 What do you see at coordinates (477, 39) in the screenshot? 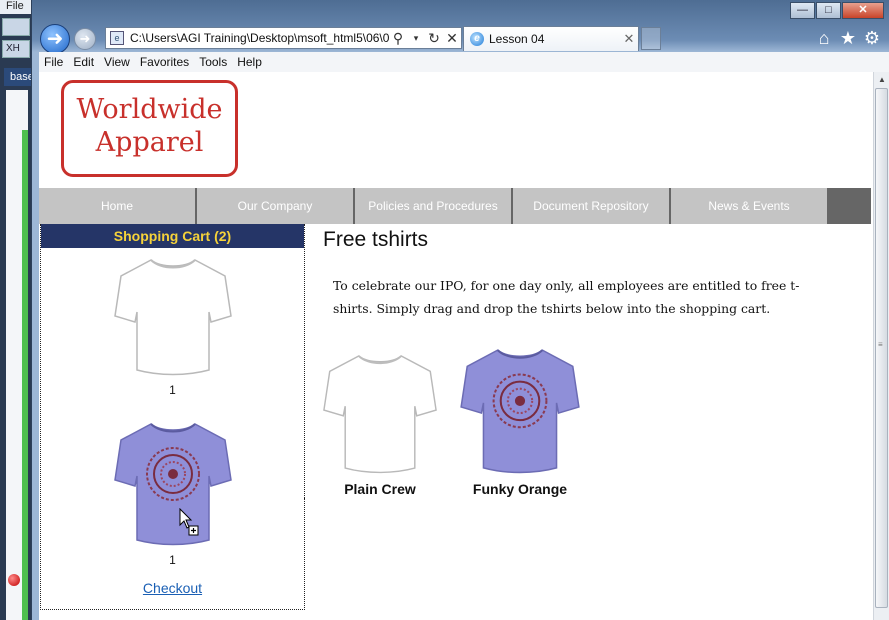
I see `ie-icon: e` at bounding box center [477, 39].